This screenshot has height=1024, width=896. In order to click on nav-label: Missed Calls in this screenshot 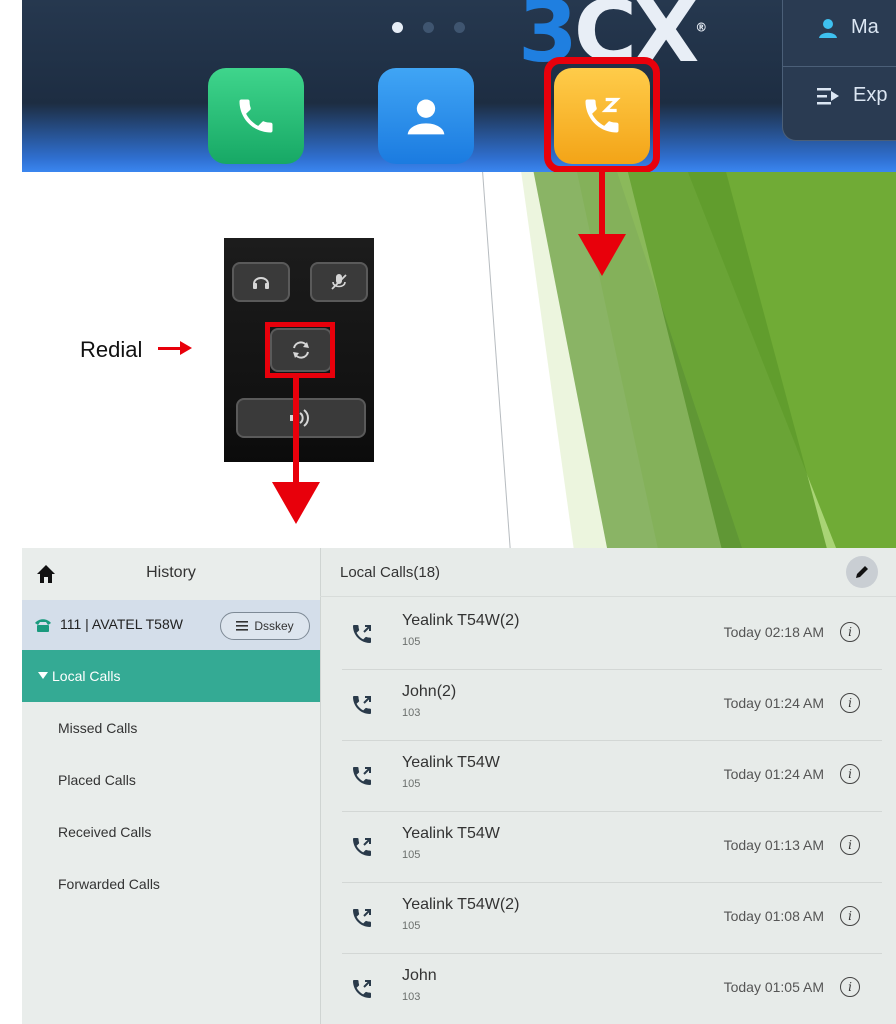, I will do `click(98, 728)`.